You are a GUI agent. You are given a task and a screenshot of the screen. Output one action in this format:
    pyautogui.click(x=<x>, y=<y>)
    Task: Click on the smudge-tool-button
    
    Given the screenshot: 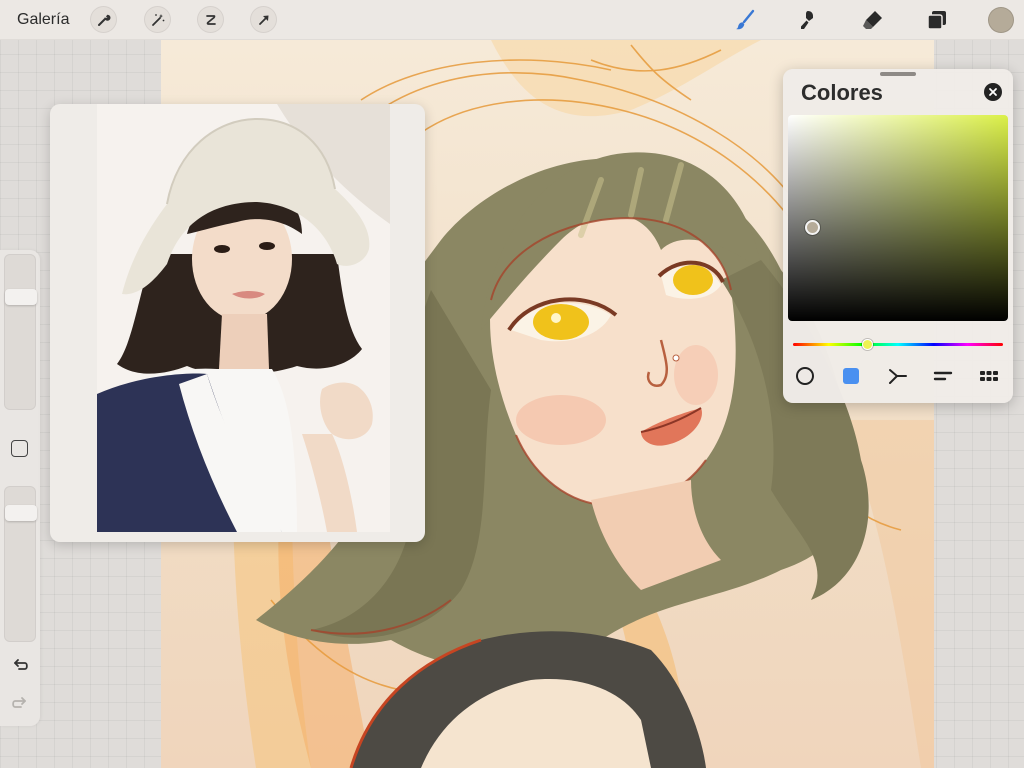 What is the action you would take?
    pyautogui.click(x=808, y=20)
    